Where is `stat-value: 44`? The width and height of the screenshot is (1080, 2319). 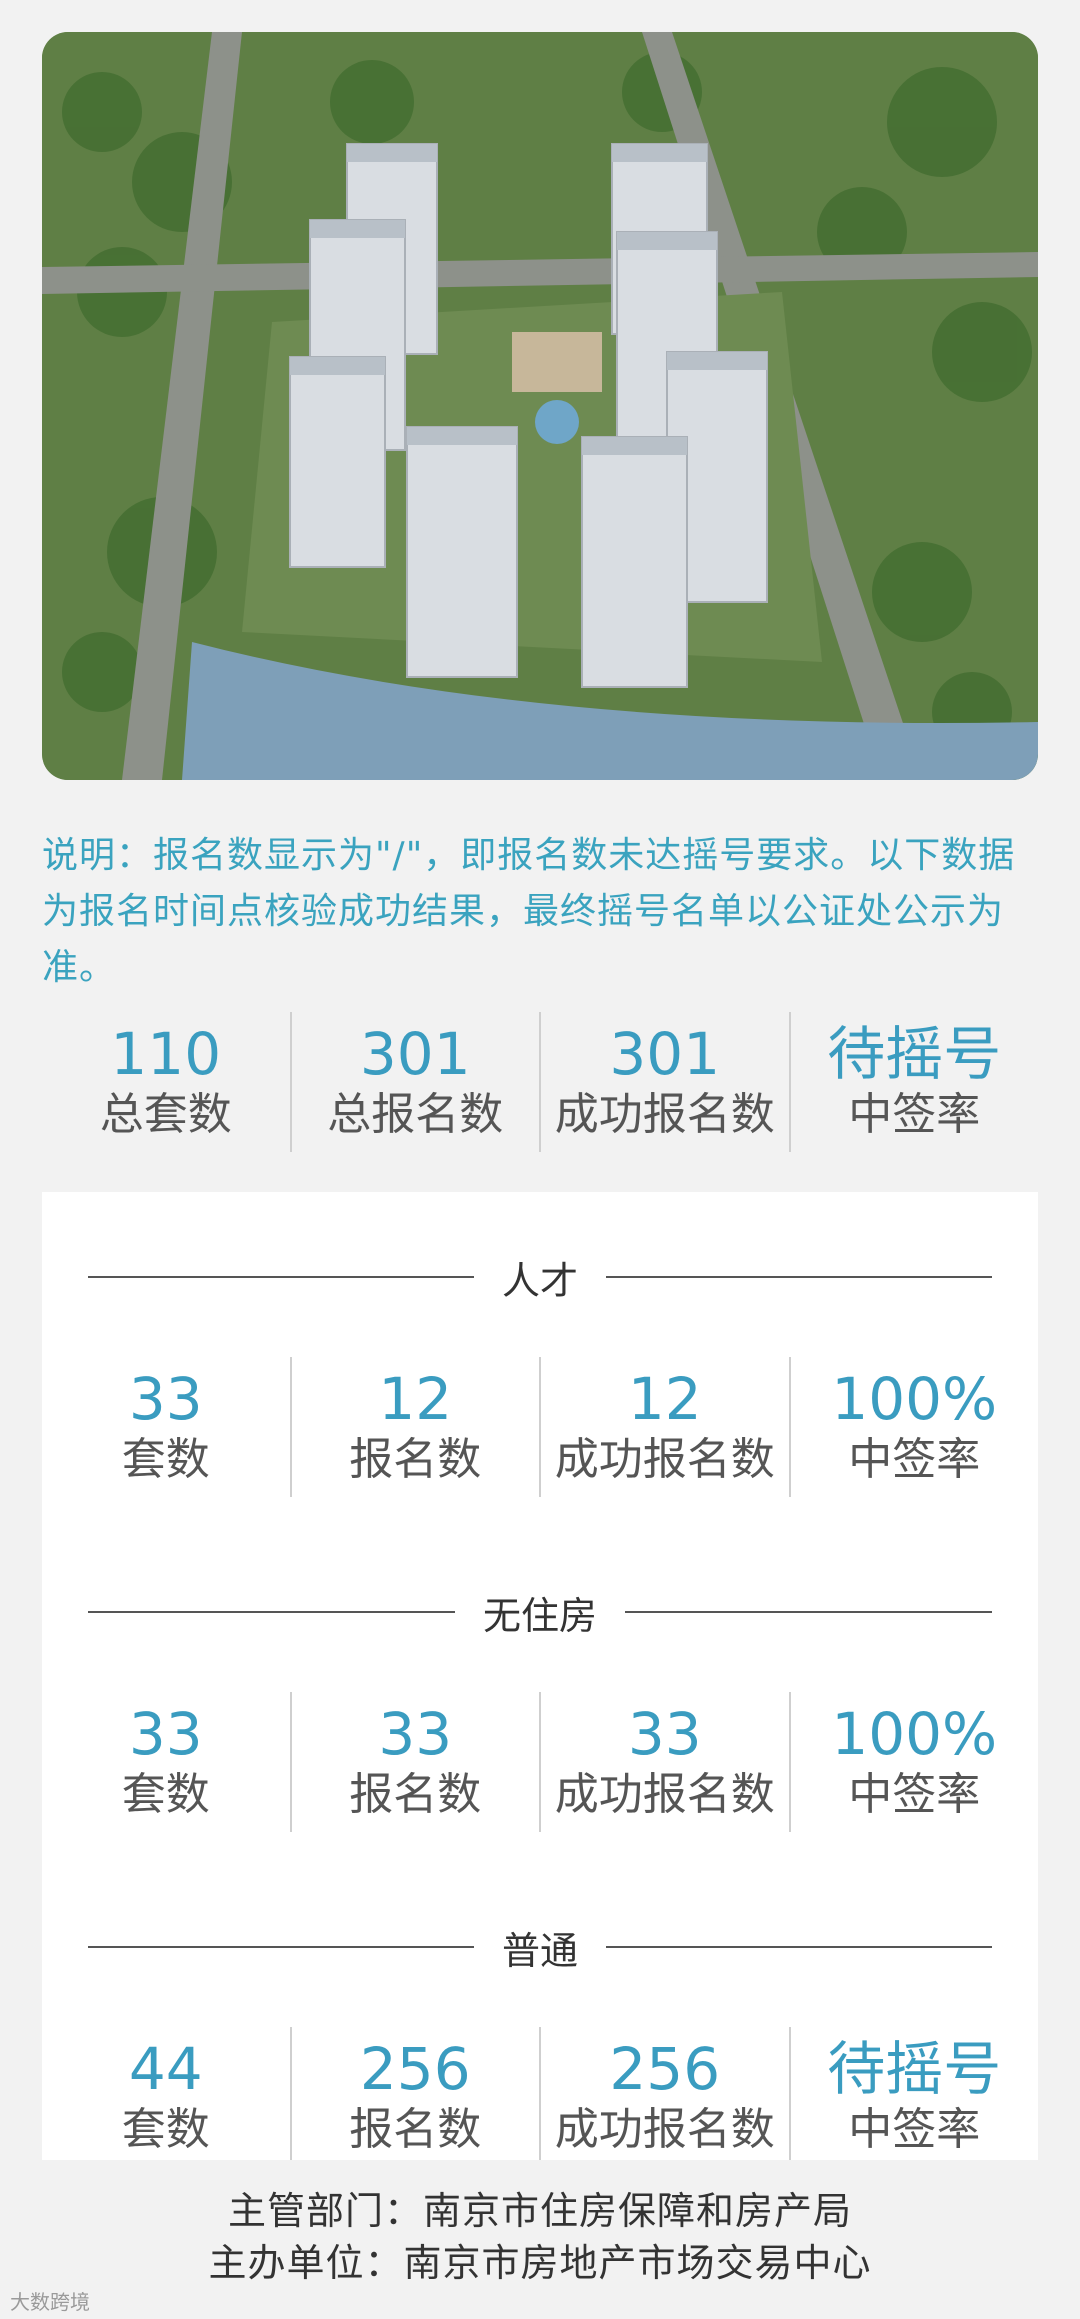
stat-value: 44 is located at coordinates (165, 2069).